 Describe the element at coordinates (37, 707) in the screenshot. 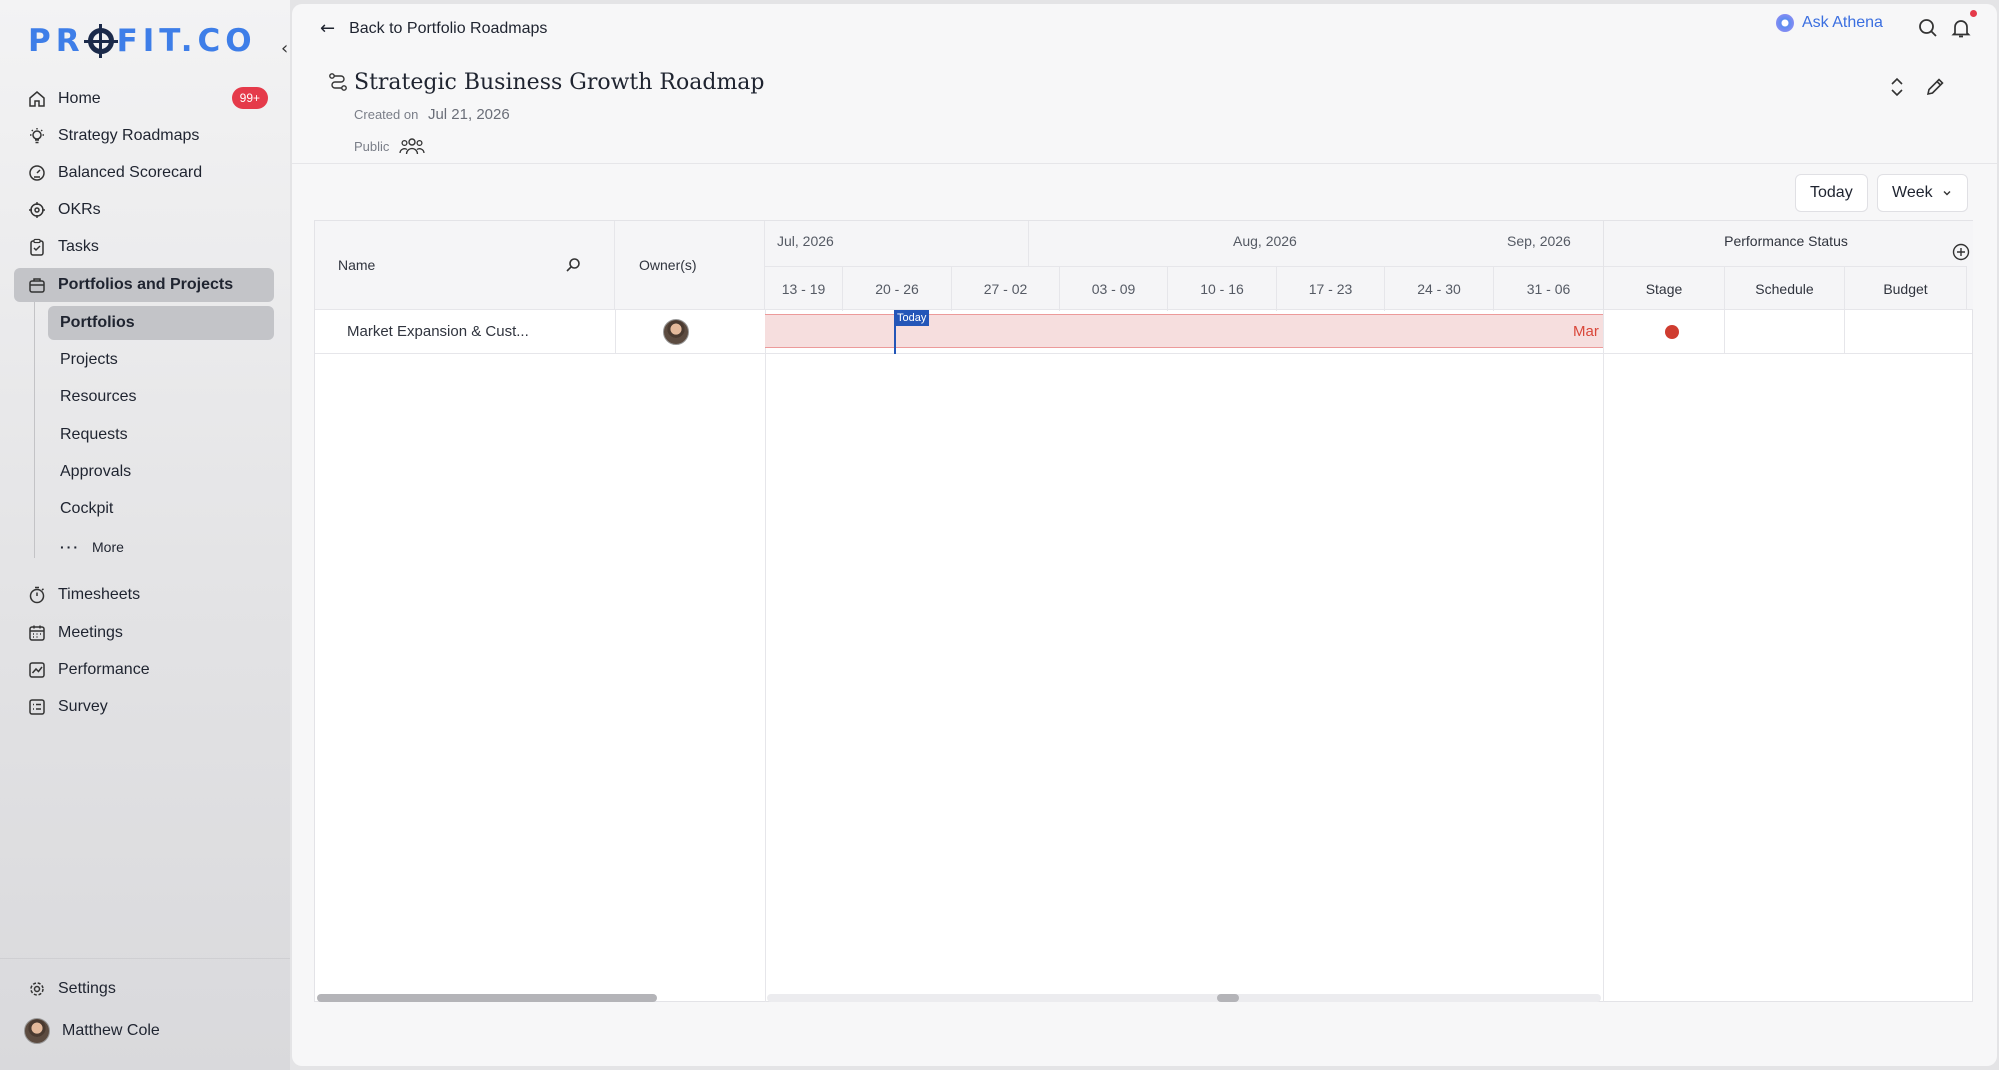

I see `survey-icon` at that location.